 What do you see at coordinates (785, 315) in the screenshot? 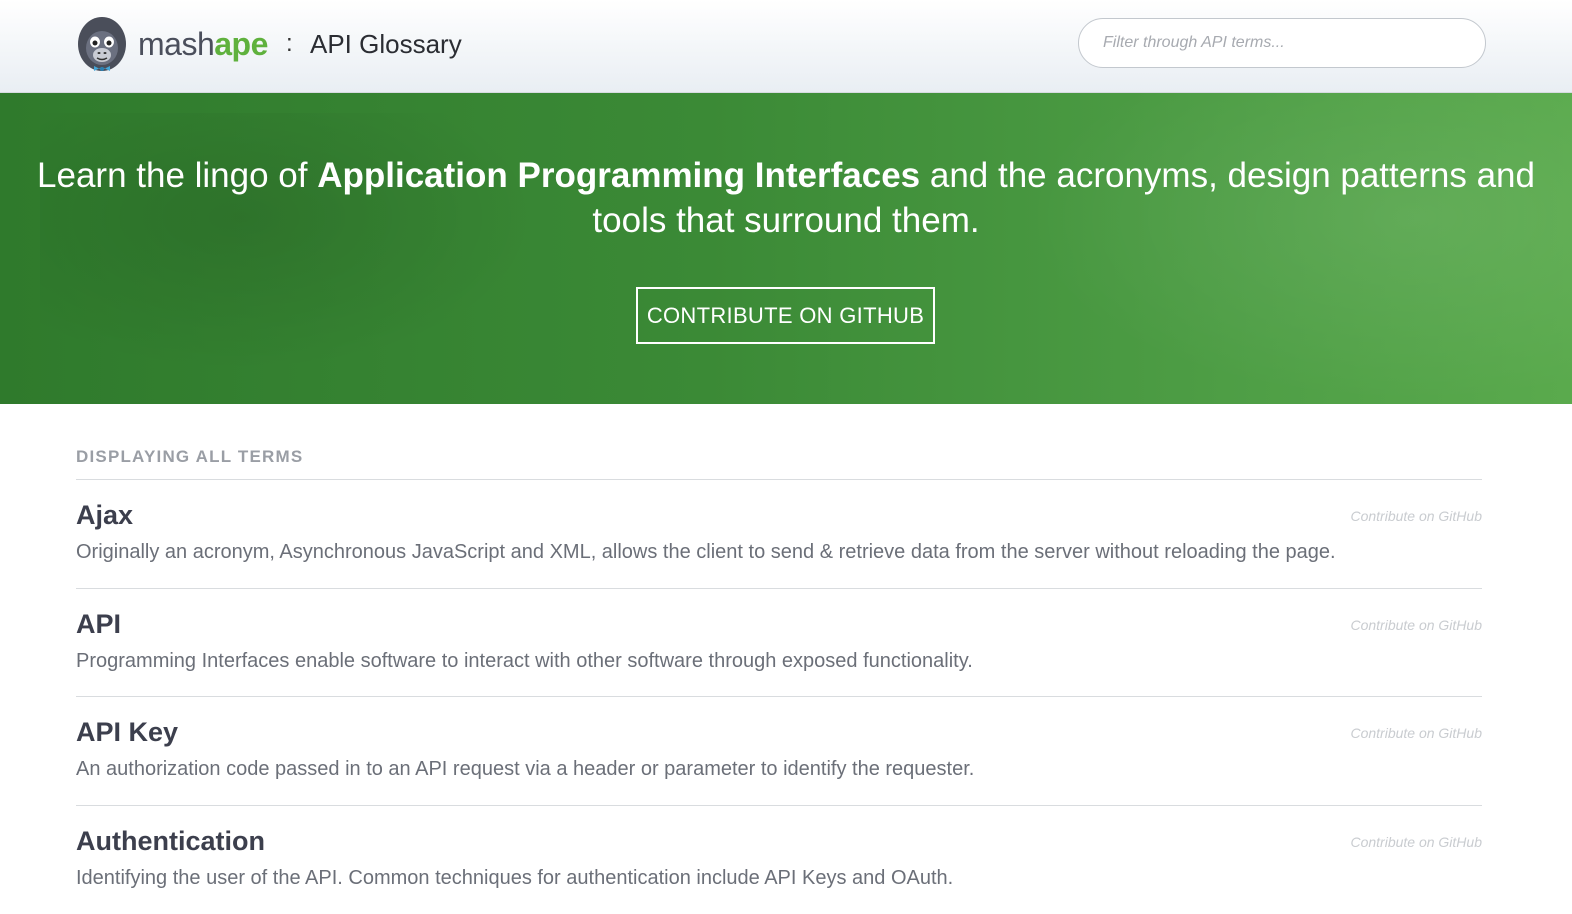
I see `contribute-github-button: CONTRIBUTE ON GITHUB` at bounding box center [785, 315].